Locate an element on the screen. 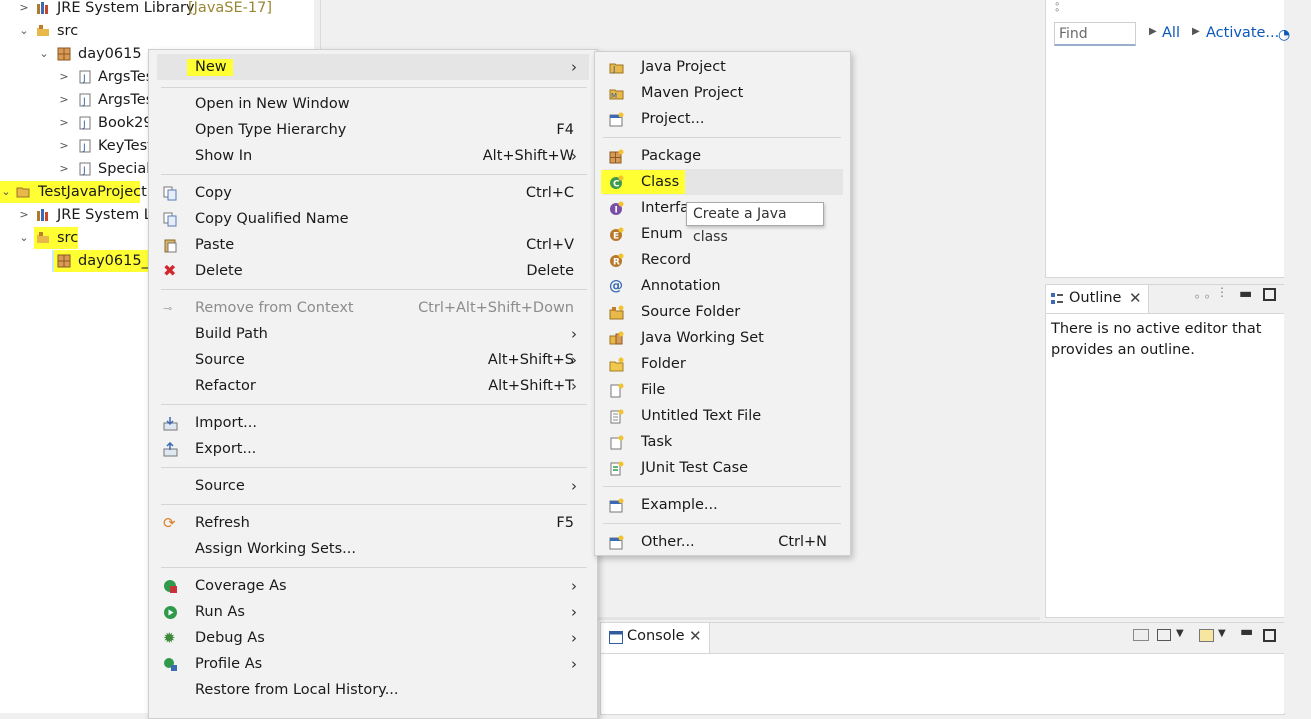 This screenshot has height=719, width=1311. menu-item-open-type-hierarchy: Open Type Hierarchy F4 is located at coordinates (373, 130).